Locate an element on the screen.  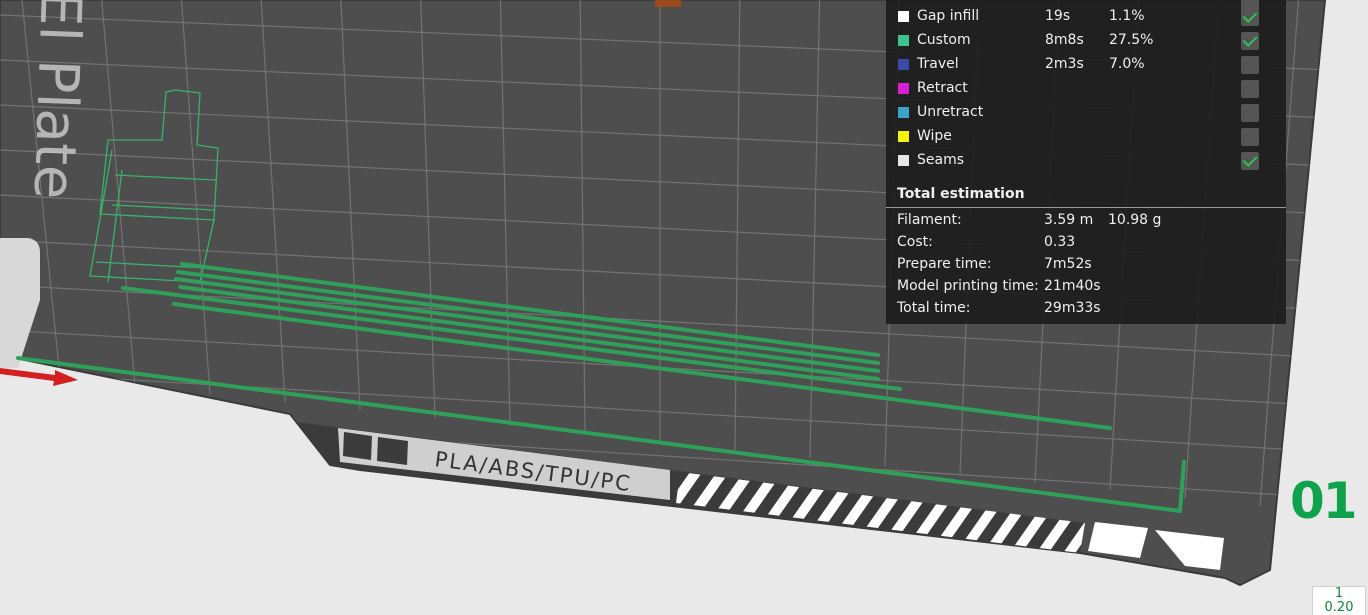
layer-height: 0.20 is located at coordinates (1339, 607).